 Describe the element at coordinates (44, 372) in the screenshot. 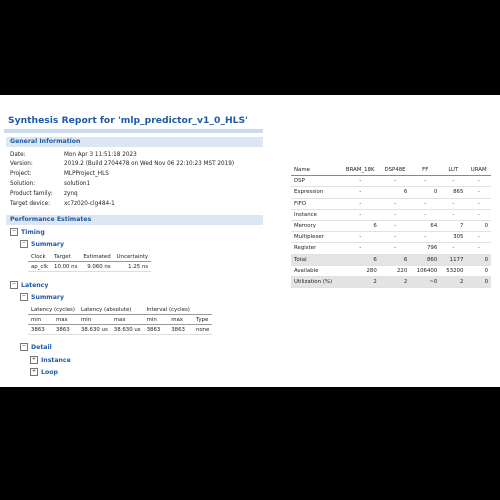

I see `loop-node: + Loop` at that location.